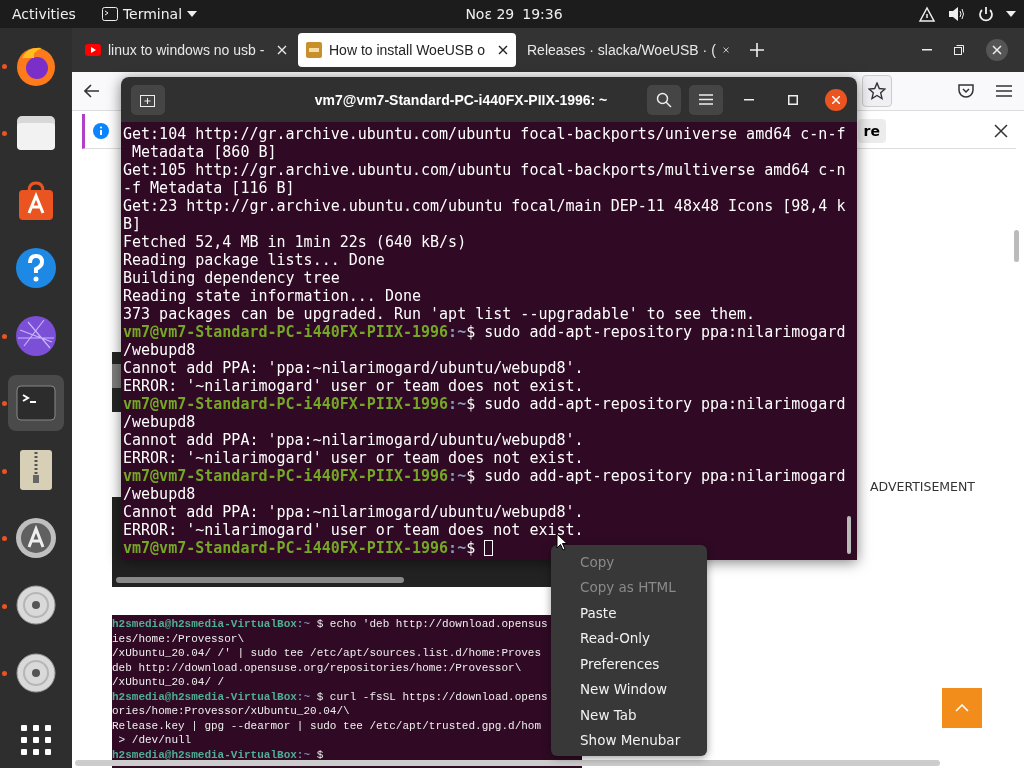 This screenshot has width=1024, height=768. I want to click on search-icon, so click(664, 99).